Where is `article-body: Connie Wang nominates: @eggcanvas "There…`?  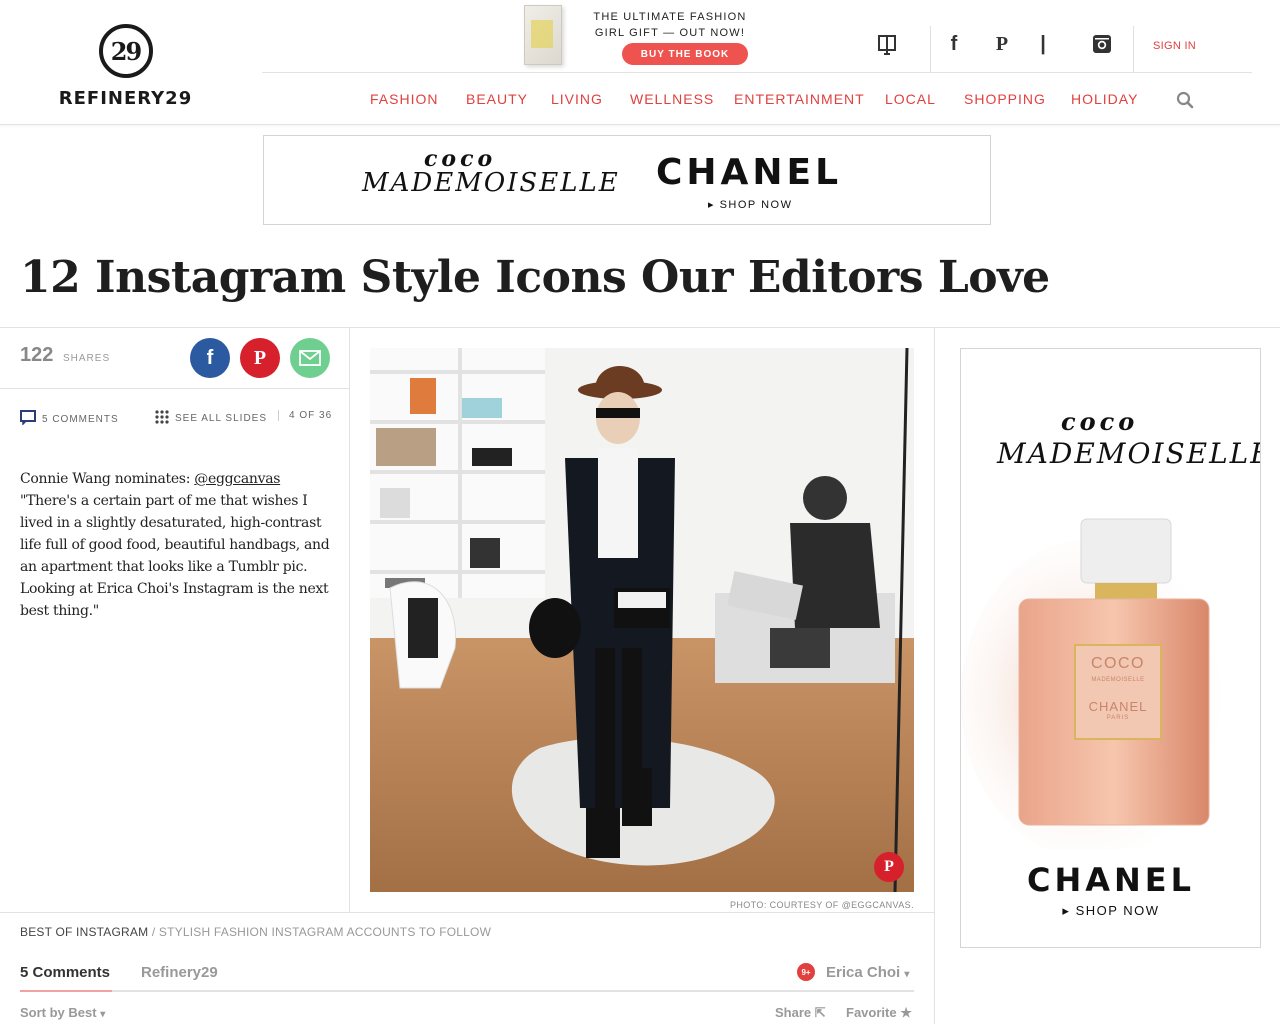 article-body: Connie Wang nominates: @eggcanvas "There… is located at coordinates (176, 545).